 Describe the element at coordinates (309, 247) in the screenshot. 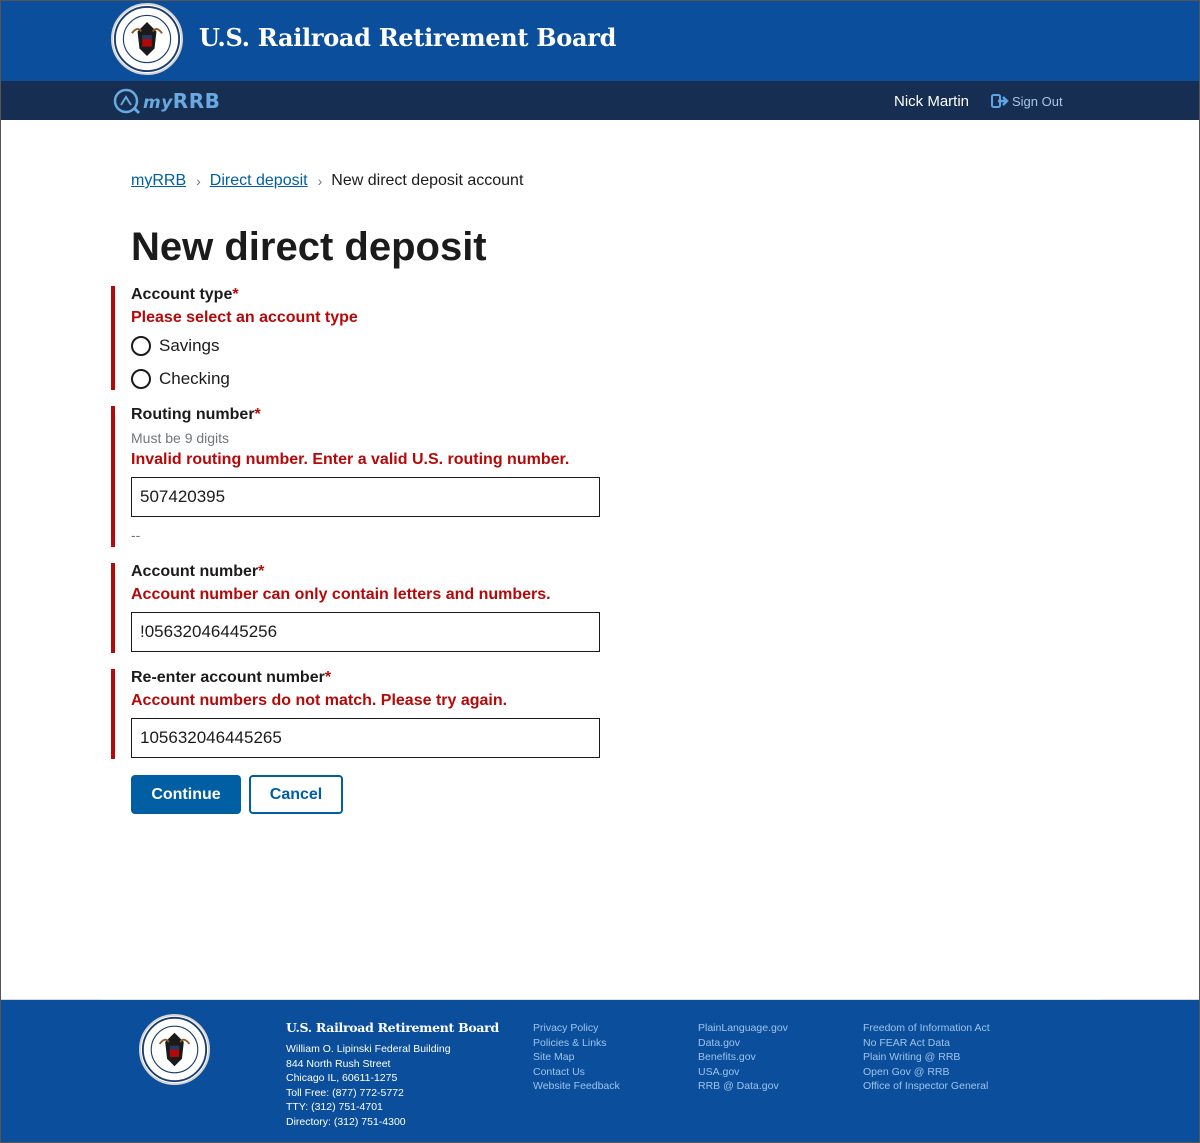

I see `page-title: New direct deposit` at that location.